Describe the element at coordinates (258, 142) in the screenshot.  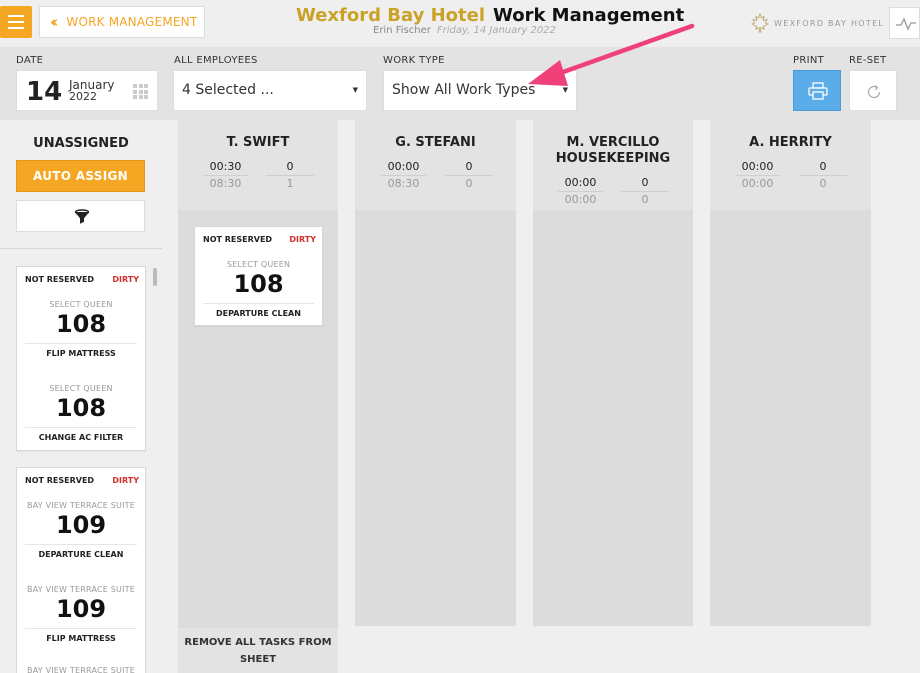
I see `employee-name: T. SWIFT` at that location.